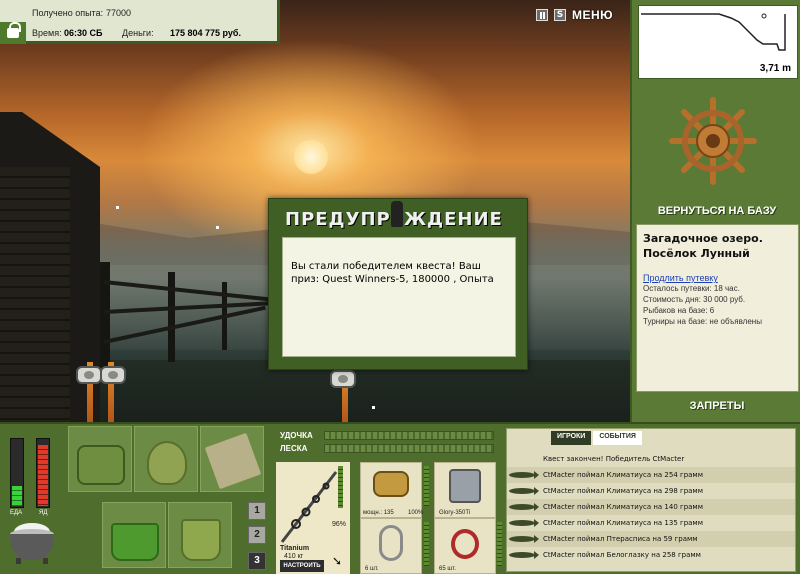 The height and width of the screenshot is (574, 800). What do you see at coordinates (169, 500) in the screenshot?
I see `inventory-grid` at bounding box center [169, 500].